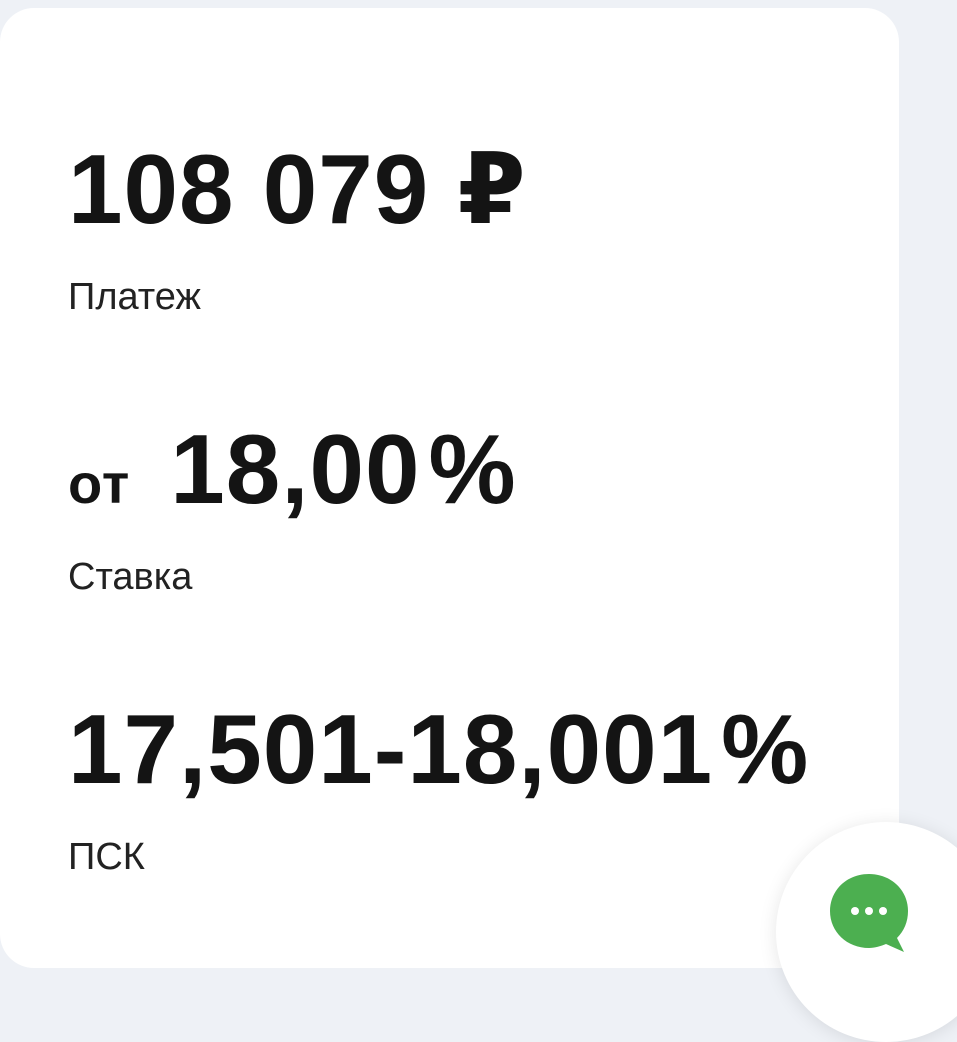  What do you see at coordinates (765, 749) in the screenshot?
I see `psk-percent-sign: %` at bounding box center [765, 749].